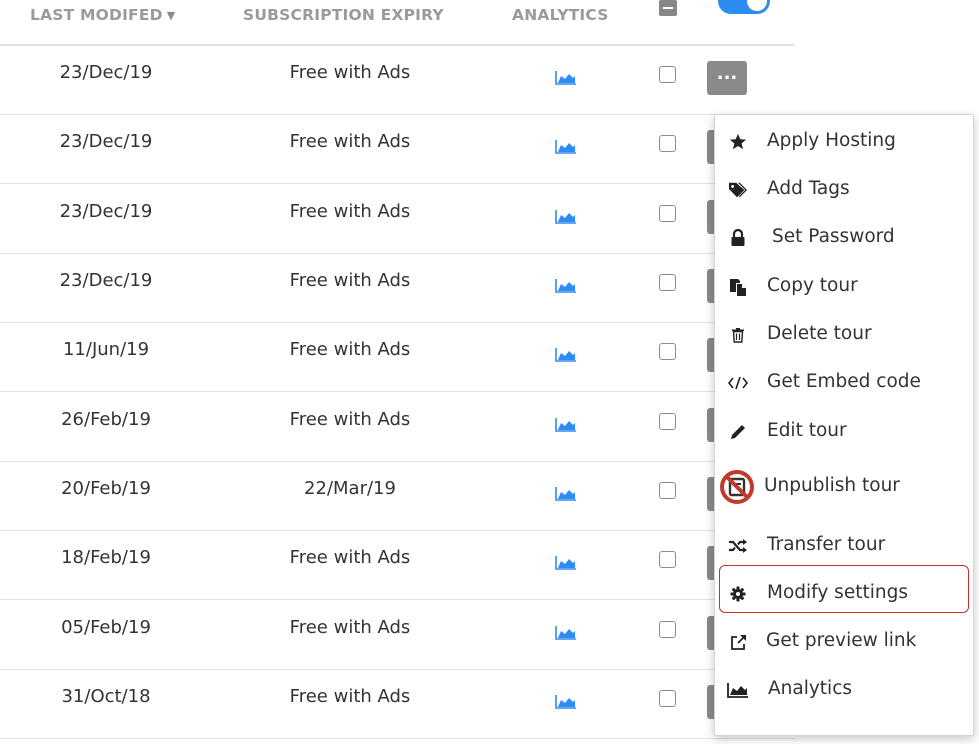  Describe the element at coordinates (844, 190) in the screenshot. I see `menu-item-add-tags: Add Tags` at that location.